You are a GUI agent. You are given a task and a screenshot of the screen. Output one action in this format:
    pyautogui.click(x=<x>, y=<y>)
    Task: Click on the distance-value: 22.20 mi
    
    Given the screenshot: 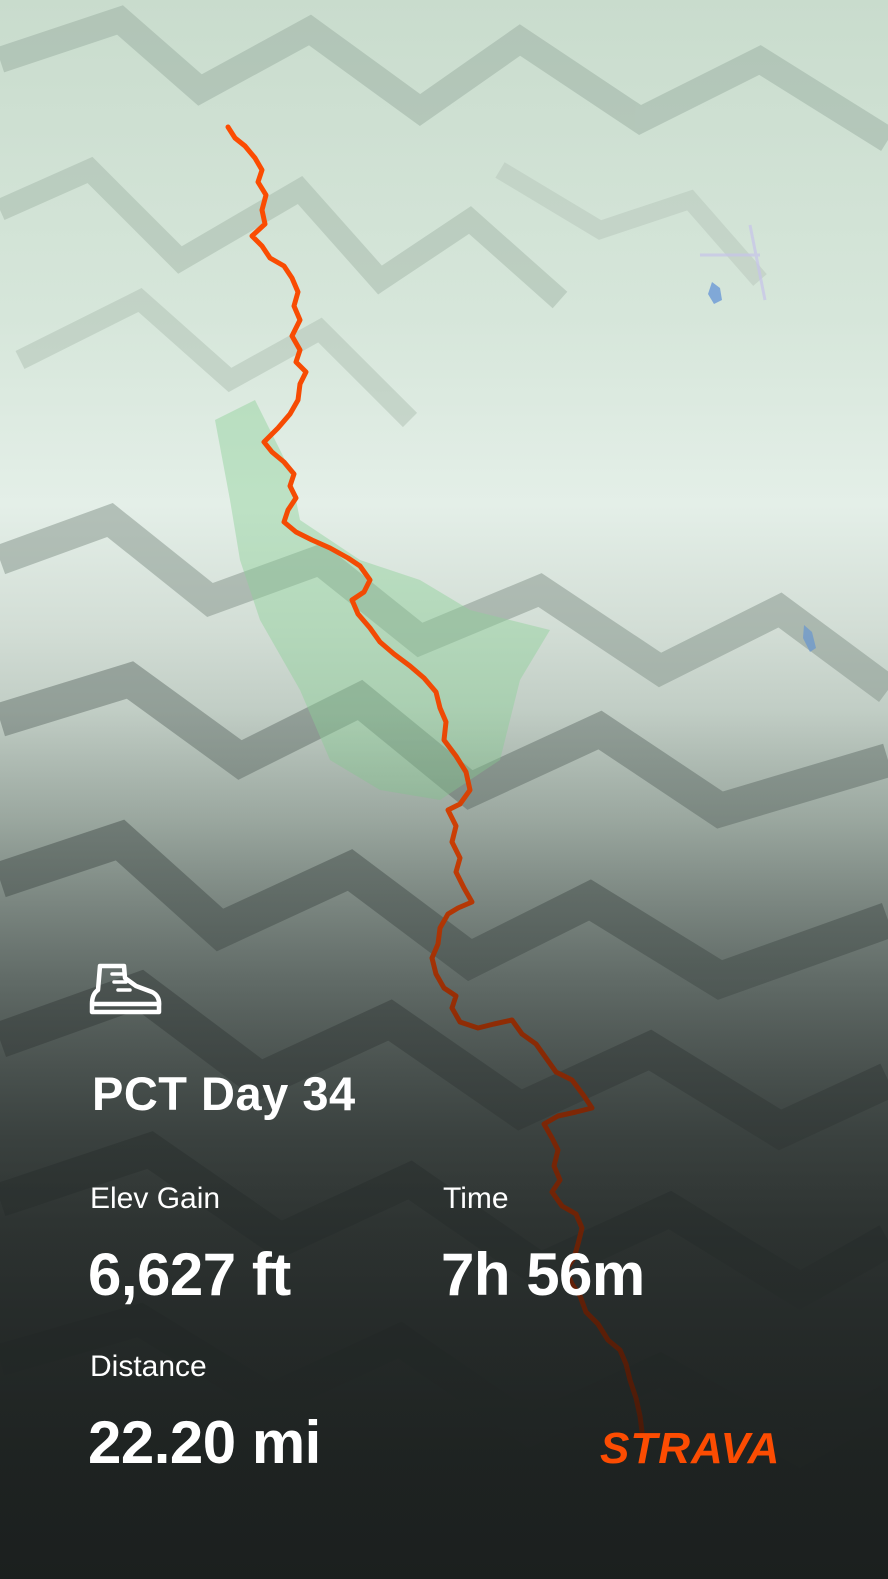 What is the action you would take?
    pyautogui.click(x=204, y=1442)
    